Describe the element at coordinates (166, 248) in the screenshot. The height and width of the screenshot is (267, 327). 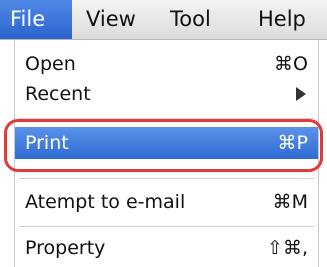
I see `menu-item-property: Property ⇧⌘,` at that location.